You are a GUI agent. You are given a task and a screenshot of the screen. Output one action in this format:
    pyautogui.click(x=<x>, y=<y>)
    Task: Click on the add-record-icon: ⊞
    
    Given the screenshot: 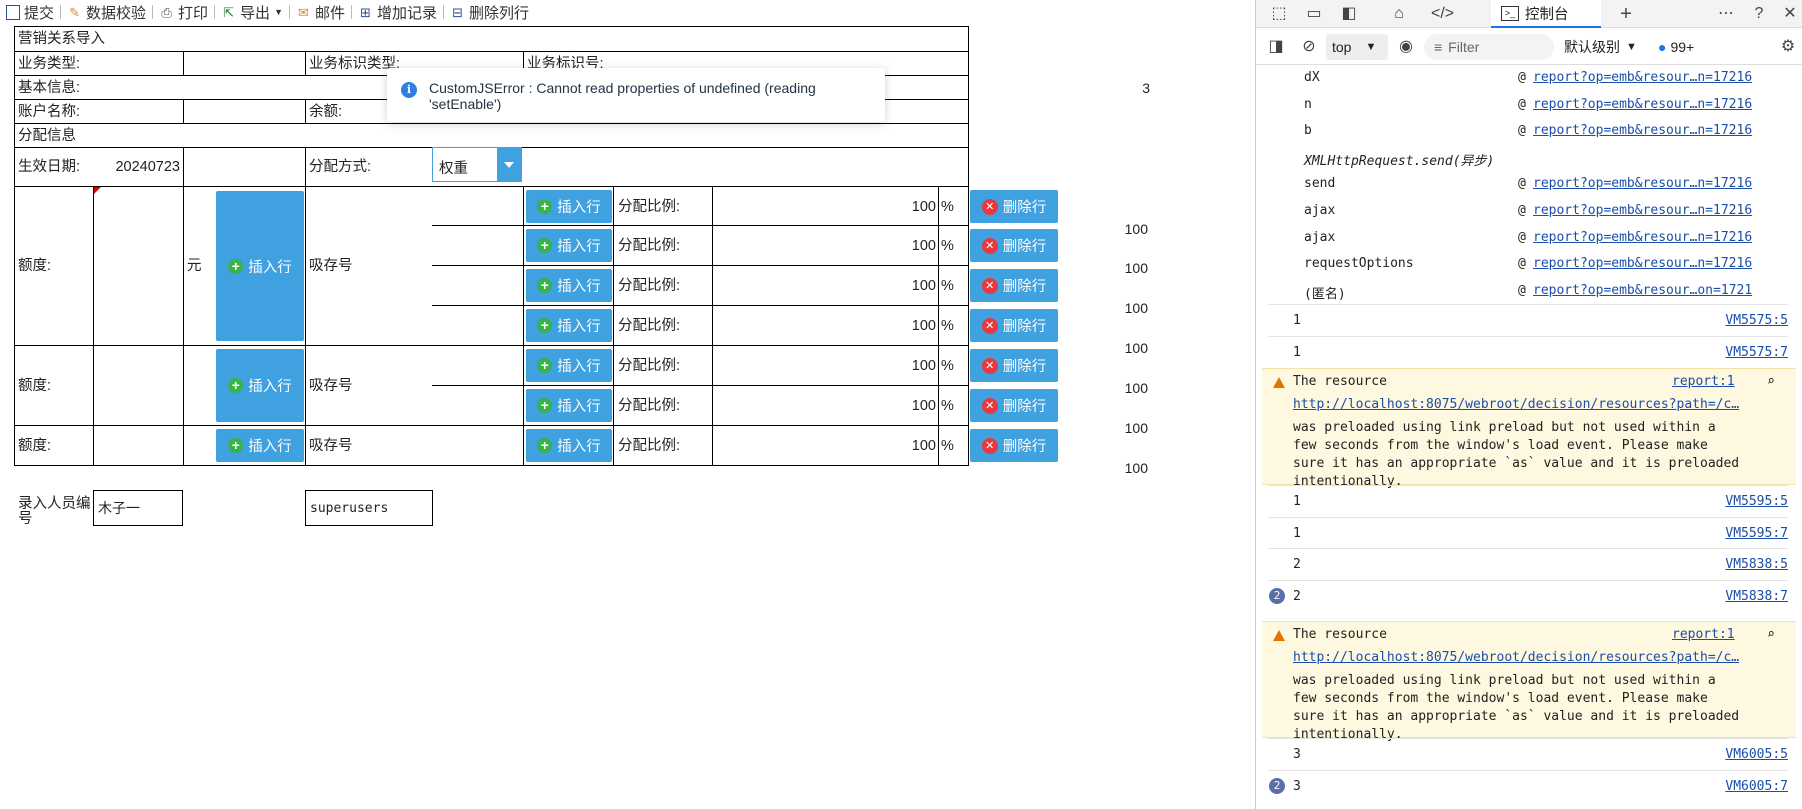 What is the action you would take?
    pyautogui.click(x=365, y=12)
    